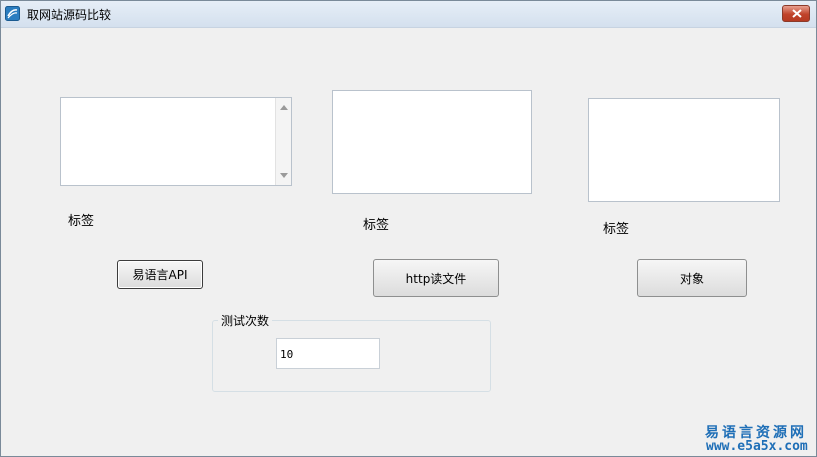 The image size is (817, 457). I want to click on object-button: 对象, so click(692, 278).